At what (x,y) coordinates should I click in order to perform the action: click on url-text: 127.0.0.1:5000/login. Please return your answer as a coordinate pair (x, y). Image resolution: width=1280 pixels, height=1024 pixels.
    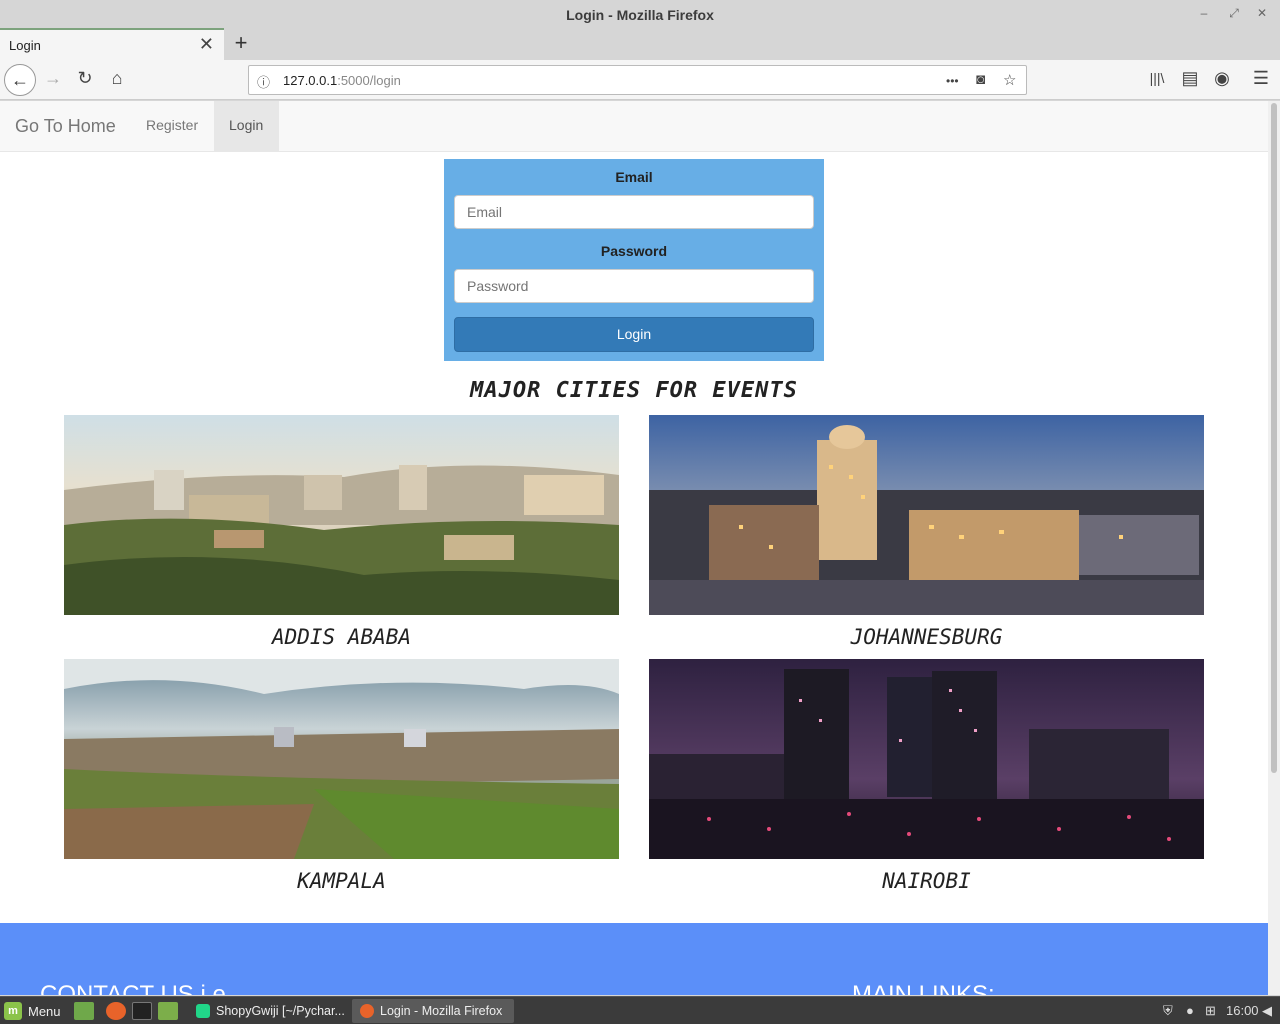
    Looking at the image, I should click on (342, 80).